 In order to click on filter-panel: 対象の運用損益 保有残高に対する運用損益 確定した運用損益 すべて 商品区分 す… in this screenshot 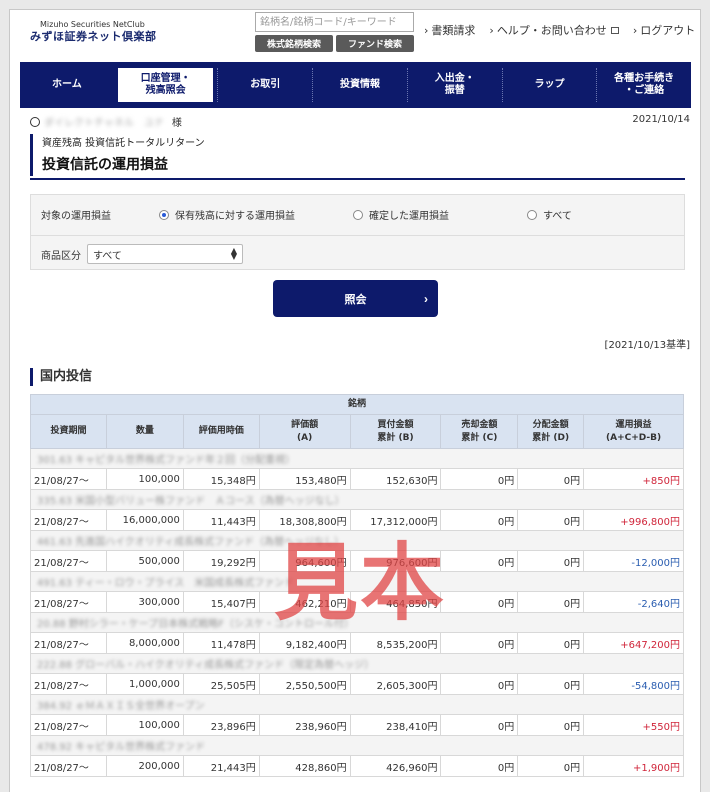, I will do `click(357, 232)`.